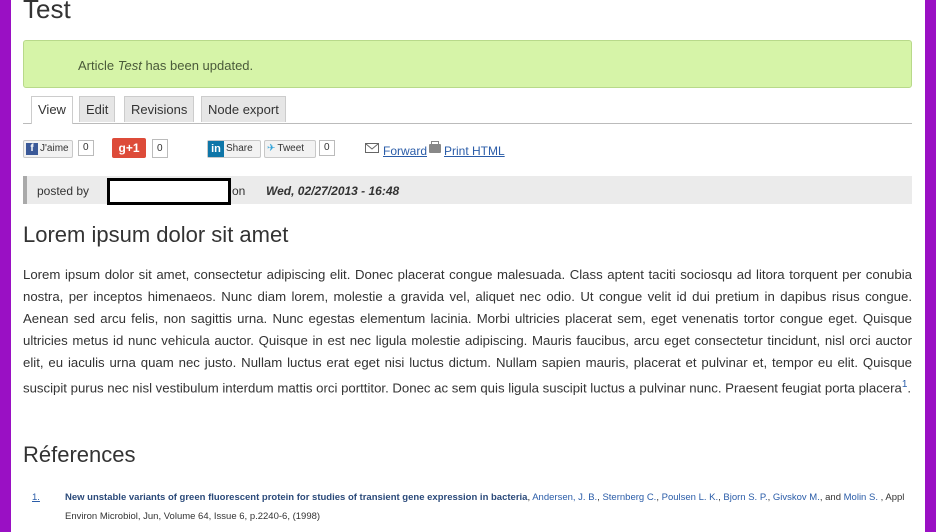 The height and width of the screenshot is (532, 936). Describe the element at coordinates (132, 148) in the screenshot. I see `google-plus-label: +1` at that location.